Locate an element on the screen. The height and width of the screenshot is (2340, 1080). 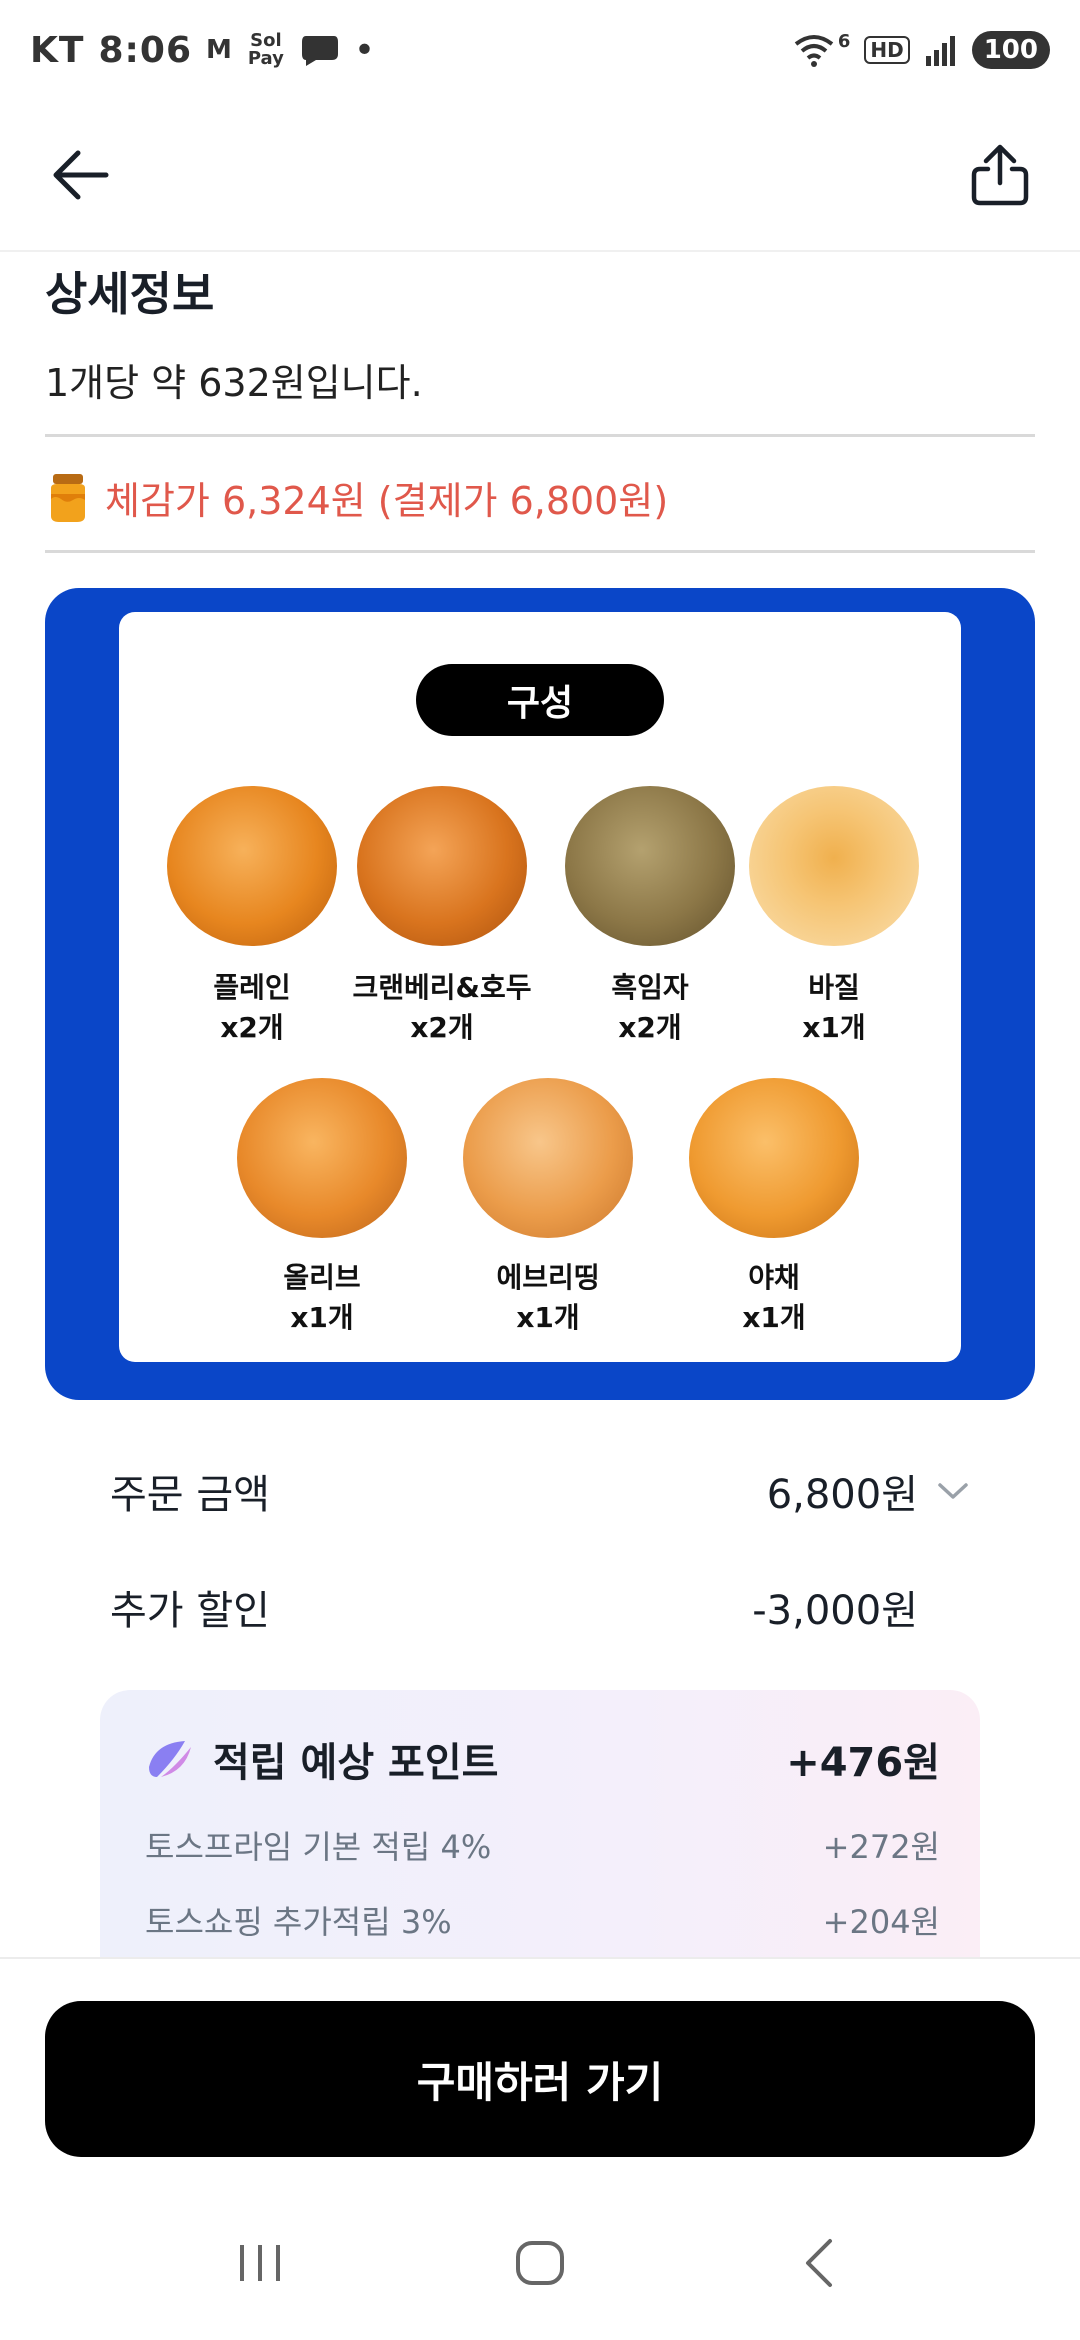
back-button is located at coordinates (80, 175).